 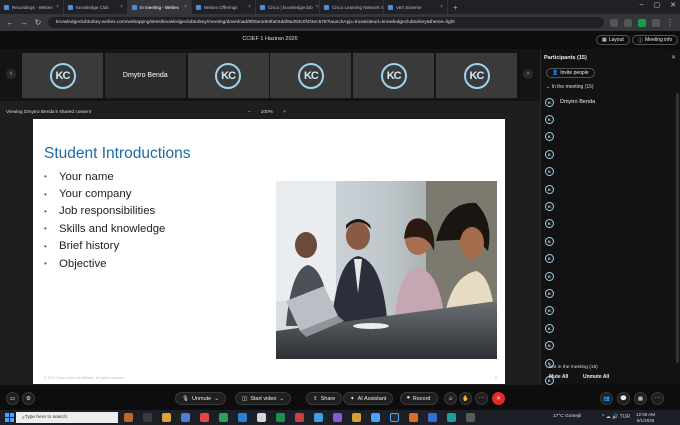 What do you see at coordinates (645, 417) in the screenshot?
I see `taskbar-clock: 12:06 AM 5/1/2026` at bounding box center [645, 417].